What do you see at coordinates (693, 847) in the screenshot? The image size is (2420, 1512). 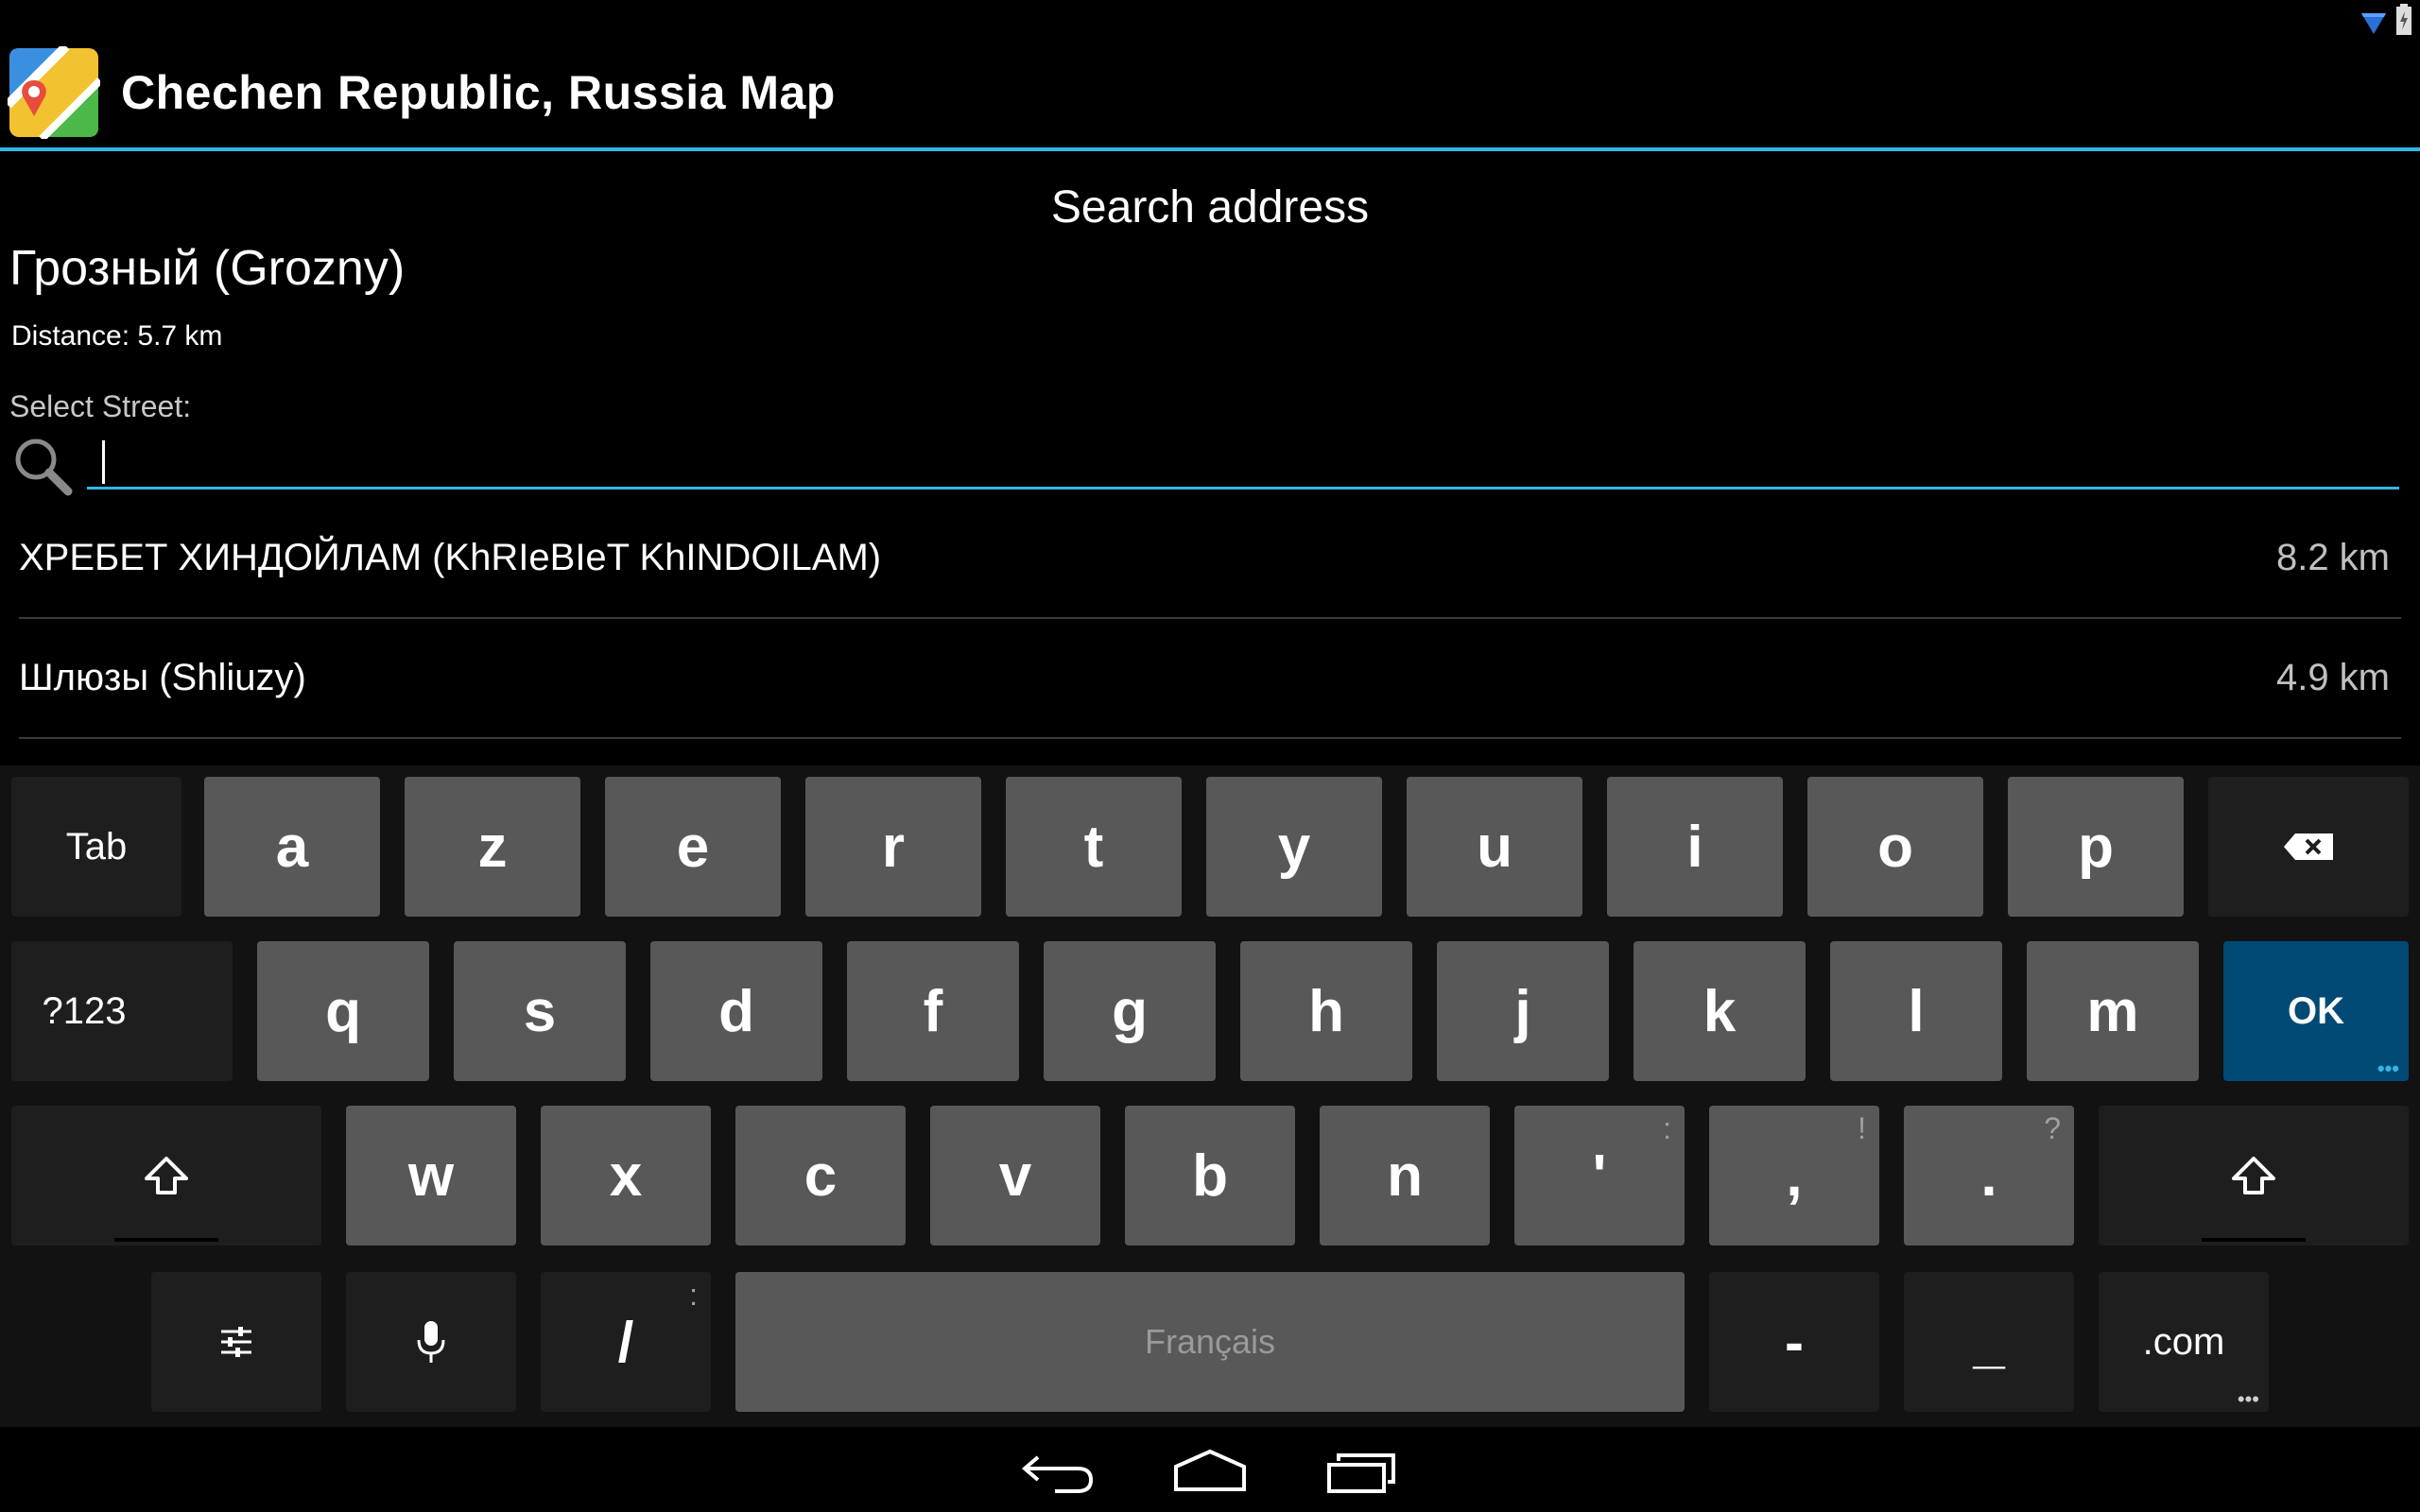 I see `key-e: e` at bounding box center [693, 847].